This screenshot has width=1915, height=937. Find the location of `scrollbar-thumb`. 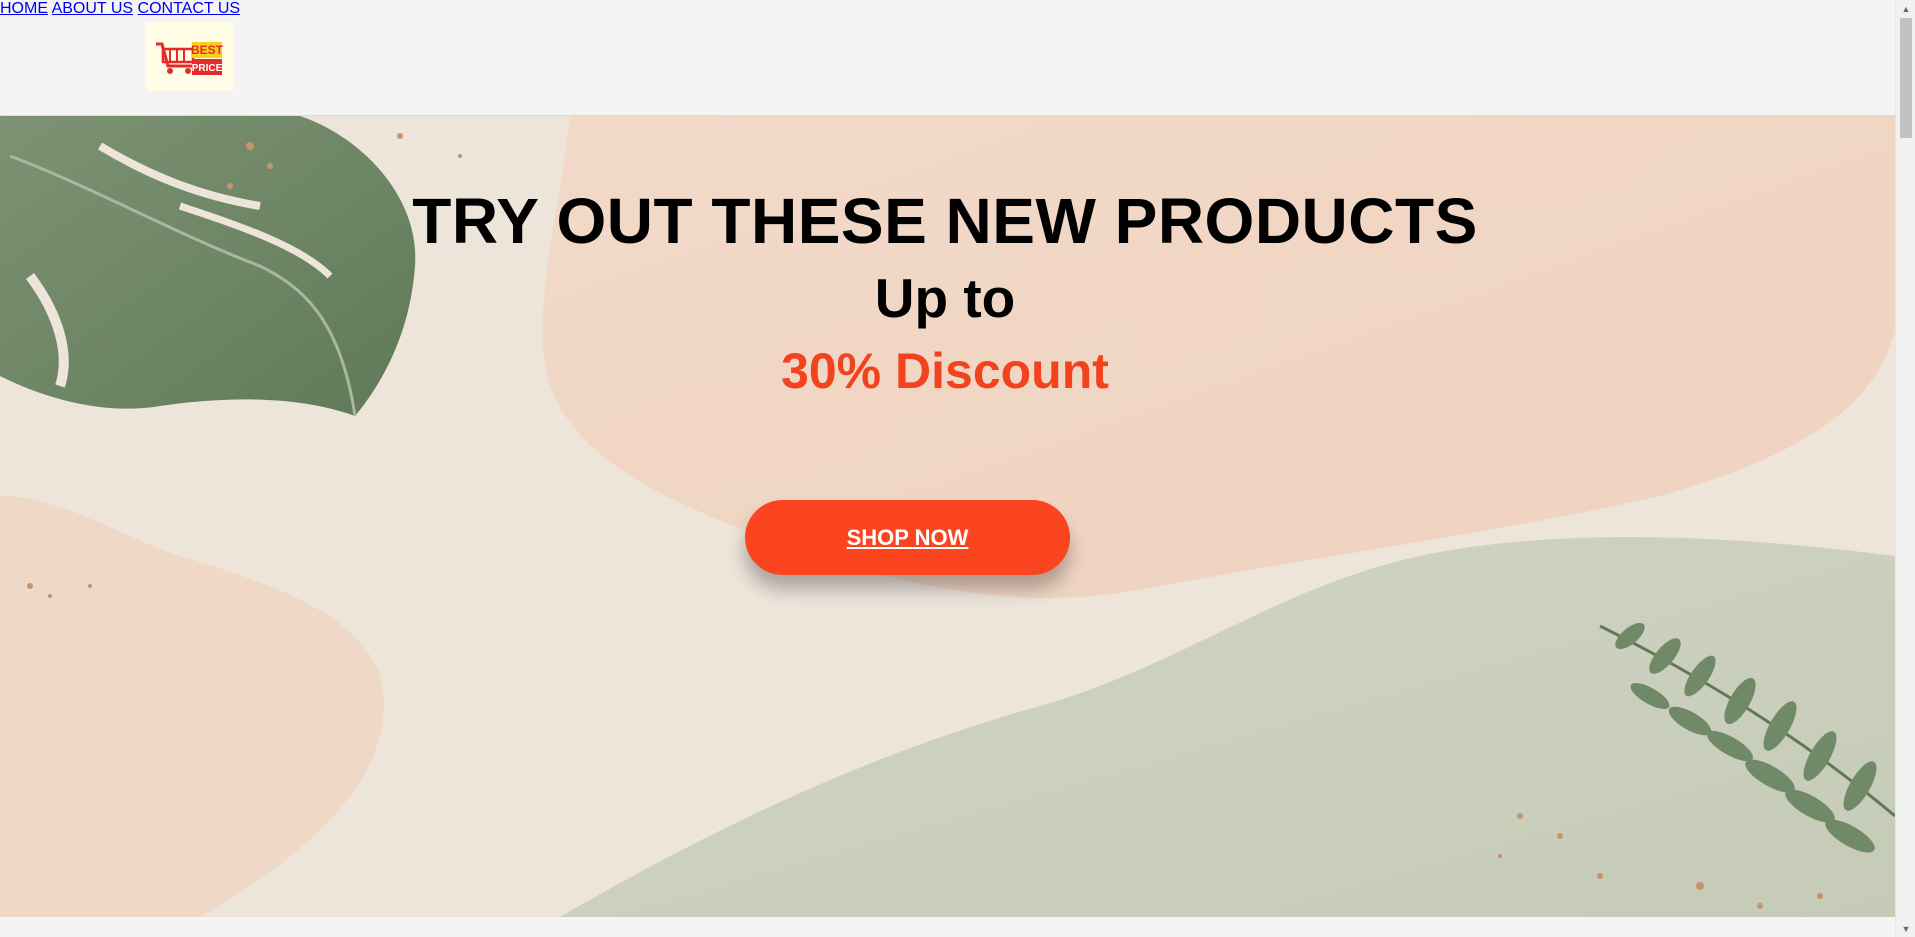

scrollbar-thumb is located at coordinates (1906, 78).